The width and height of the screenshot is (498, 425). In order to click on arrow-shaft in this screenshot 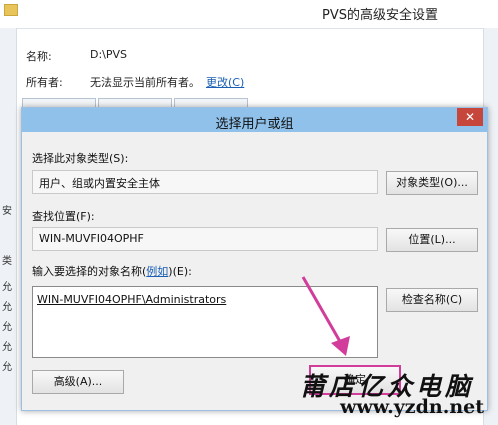, I will do `click(322, 311)`.